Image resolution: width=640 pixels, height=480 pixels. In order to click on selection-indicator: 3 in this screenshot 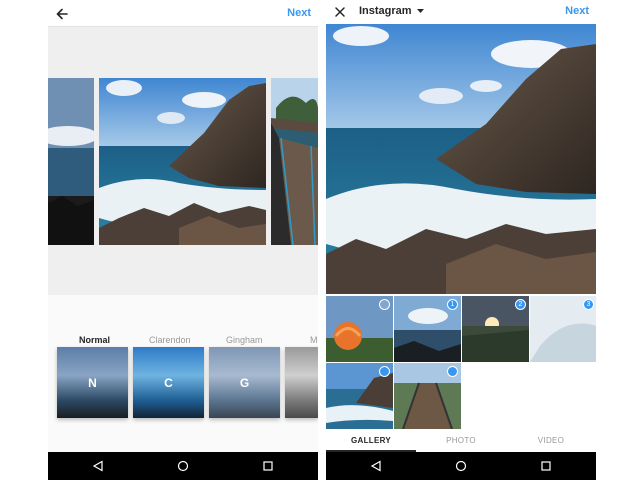, I will do `click(588, 304)`.